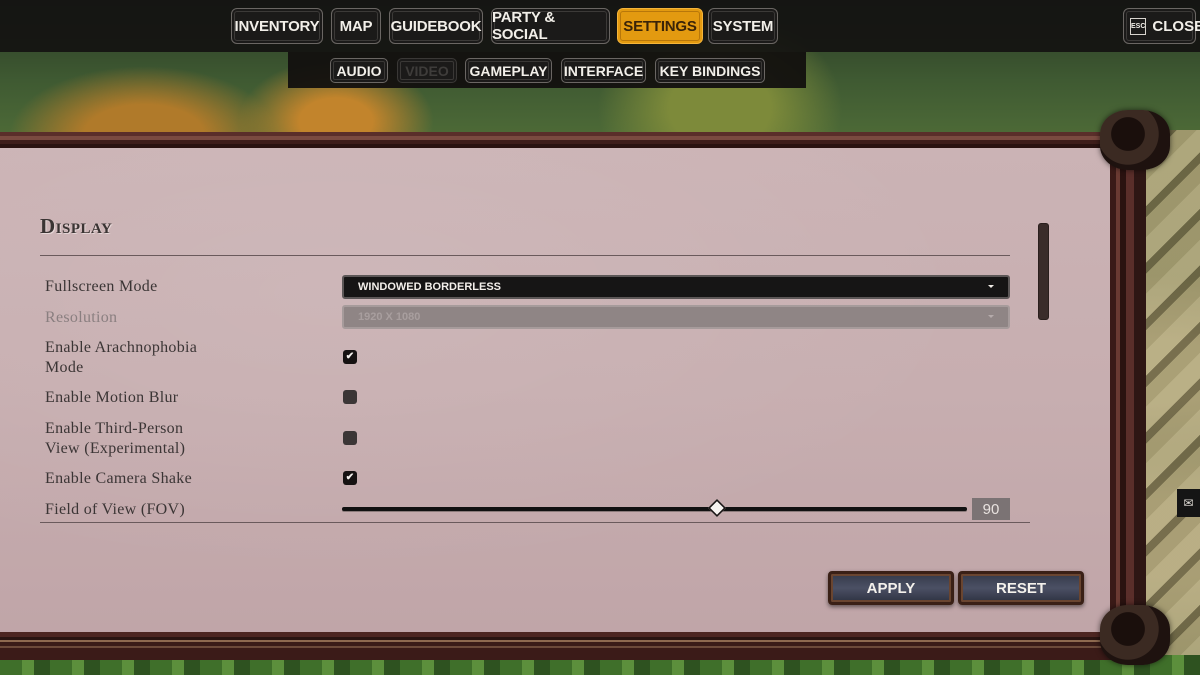 Image resolution: width=1200 pixels, height=675 pixels. What do you see at coordinates (436, 26) in the screenshot?
I see `tab-guidebook: GUIDEBOOK` at bounding box center [436, 26].